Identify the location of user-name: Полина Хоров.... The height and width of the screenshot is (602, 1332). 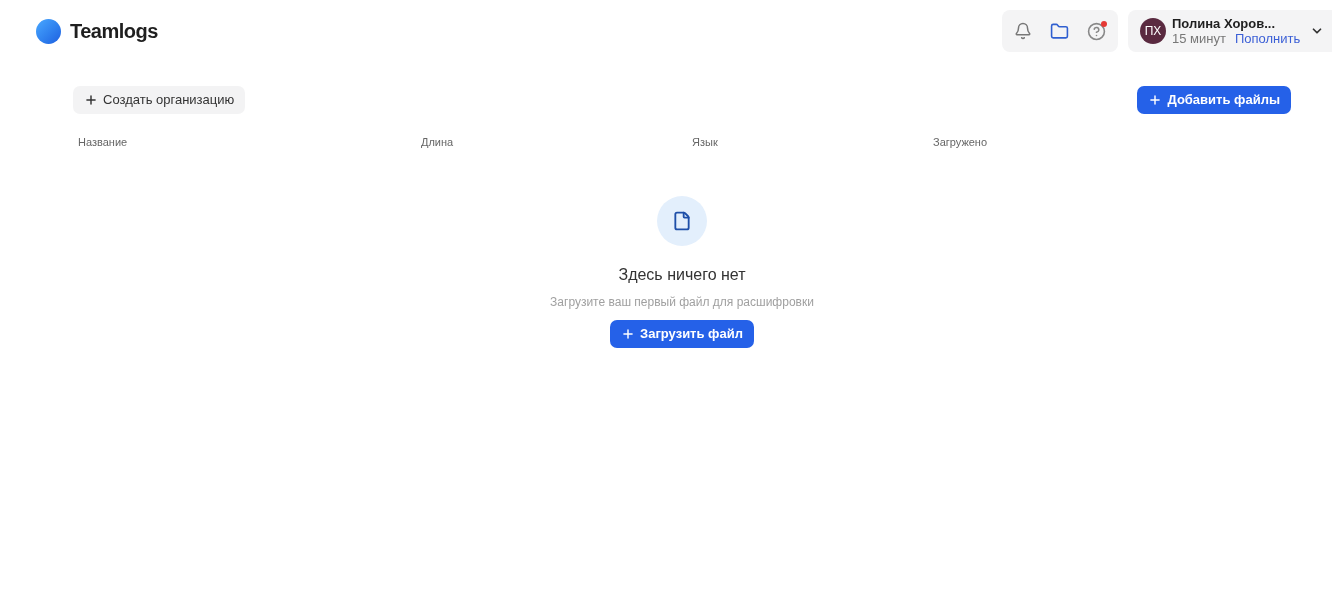
(1224, 23).